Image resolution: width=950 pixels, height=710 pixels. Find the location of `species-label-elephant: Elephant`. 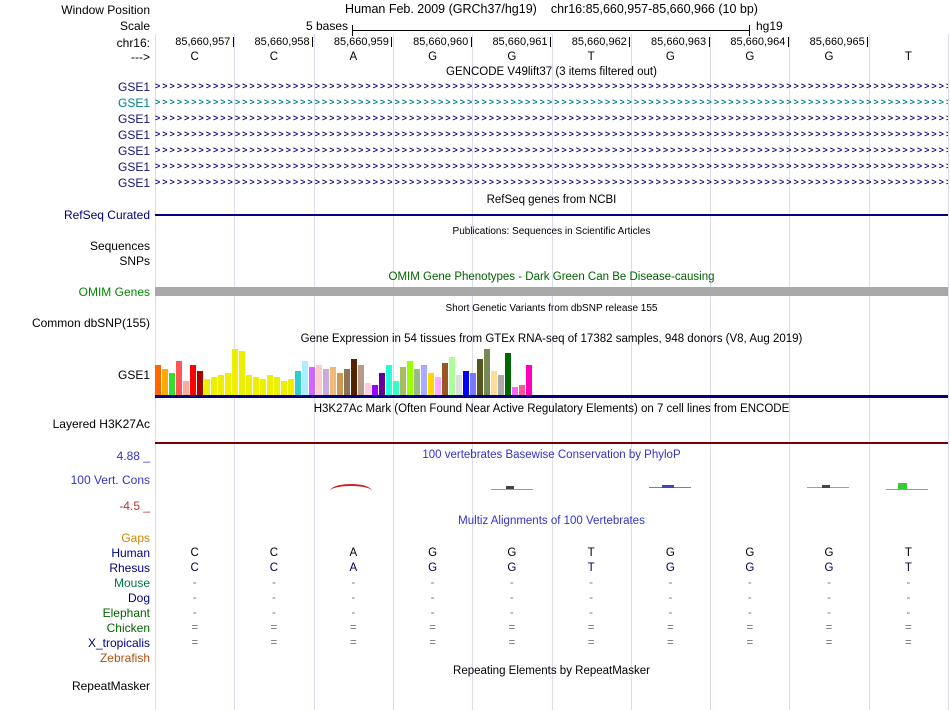

species-label-elephant: Elephant is located at coordinates (126, 613).